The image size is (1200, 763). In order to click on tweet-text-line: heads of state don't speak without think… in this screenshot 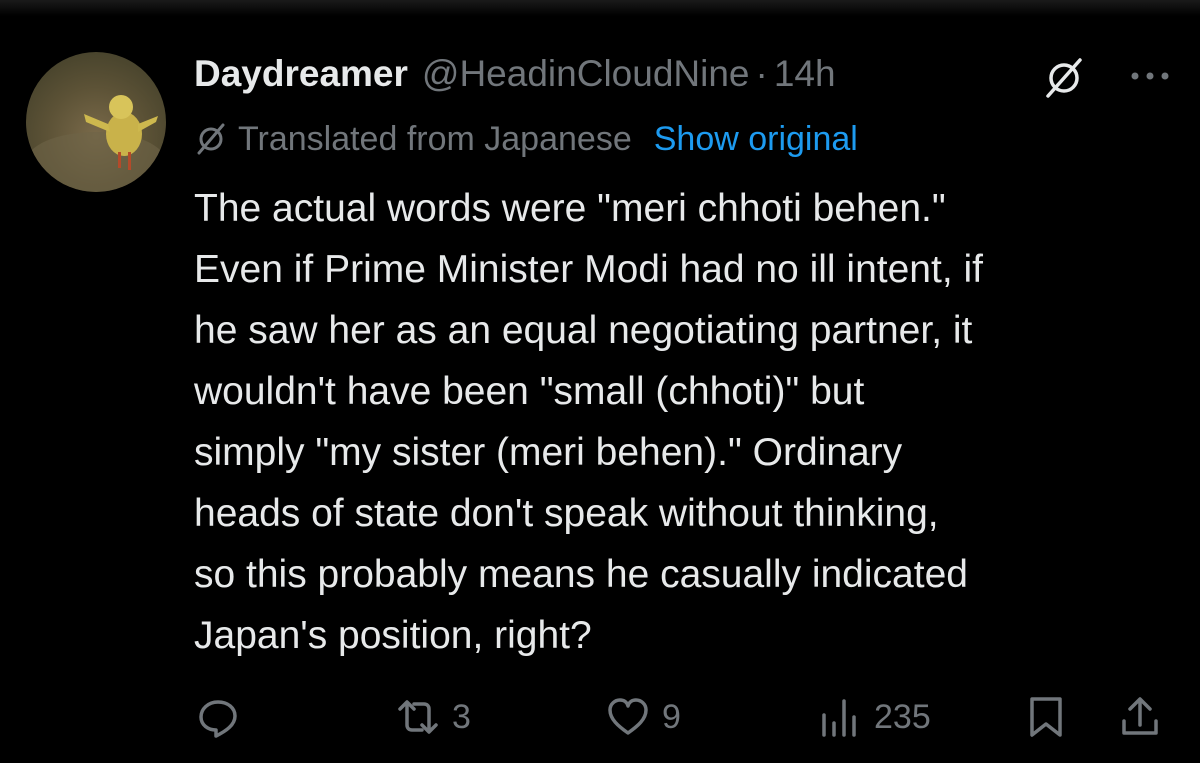, I will do `click(566, 513)`.